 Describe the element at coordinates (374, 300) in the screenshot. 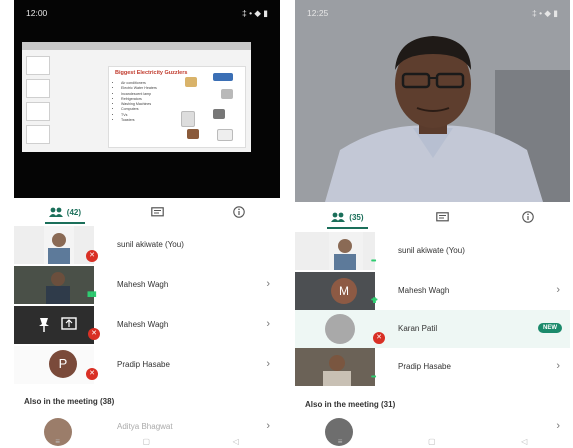

I see `speaking-indicator: •▮•` at that location.